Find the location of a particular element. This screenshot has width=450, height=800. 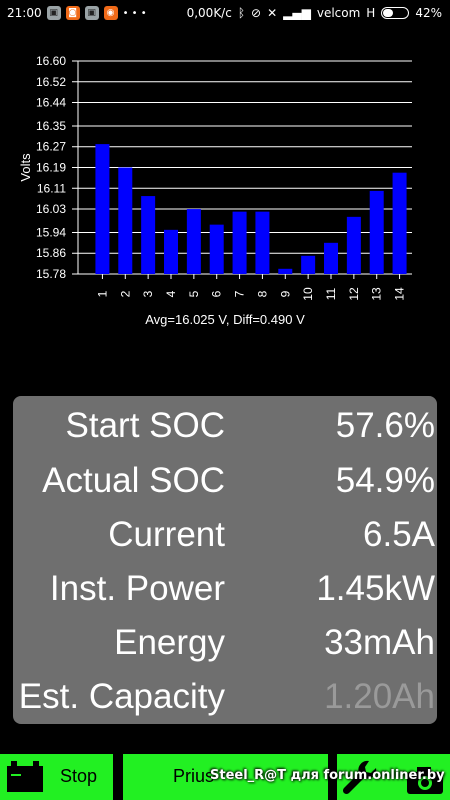

y-tick-label: 16.19 is located at coordinates (51, 168).